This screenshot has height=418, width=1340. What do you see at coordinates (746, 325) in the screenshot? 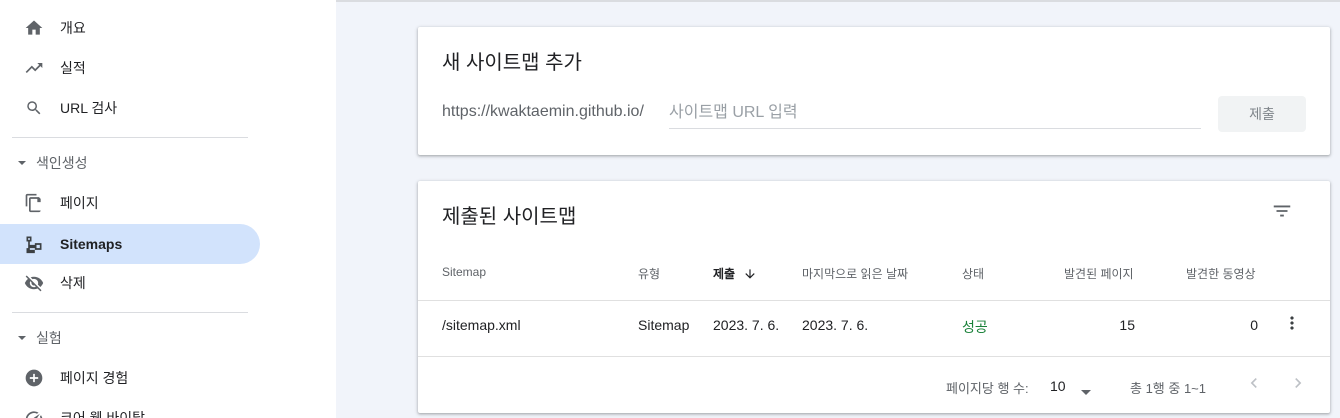
I see `cell-submitted: 2023. 7. 6.` at bounding box center [746, 325].